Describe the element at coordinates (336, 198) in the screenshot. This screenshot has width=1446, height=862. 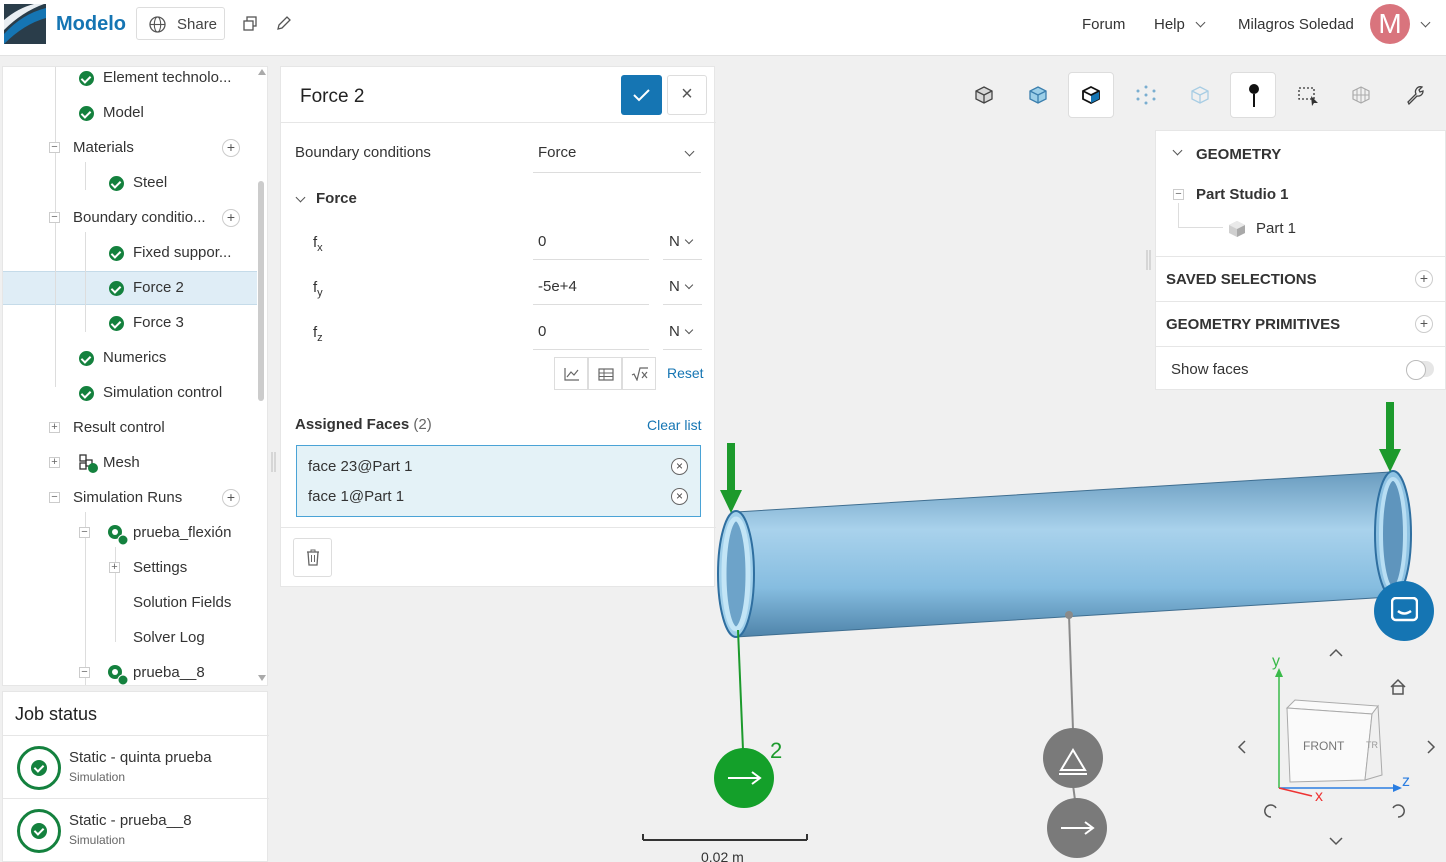
I see `force-section-label: Force` at that location.